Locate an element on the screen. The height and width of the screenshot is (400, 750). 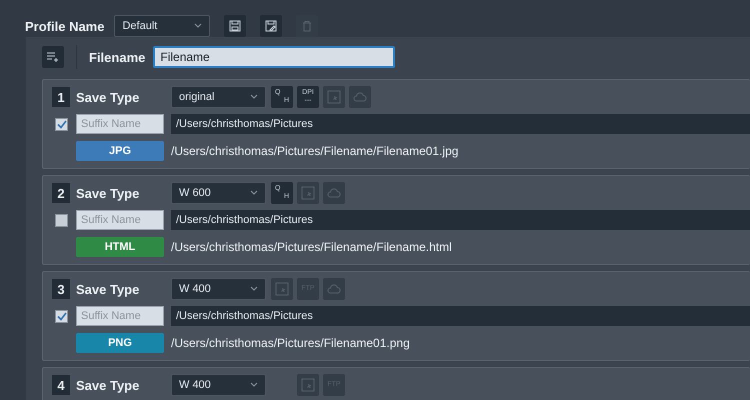
filename-field: Filename is located at coordinates (274, 57).